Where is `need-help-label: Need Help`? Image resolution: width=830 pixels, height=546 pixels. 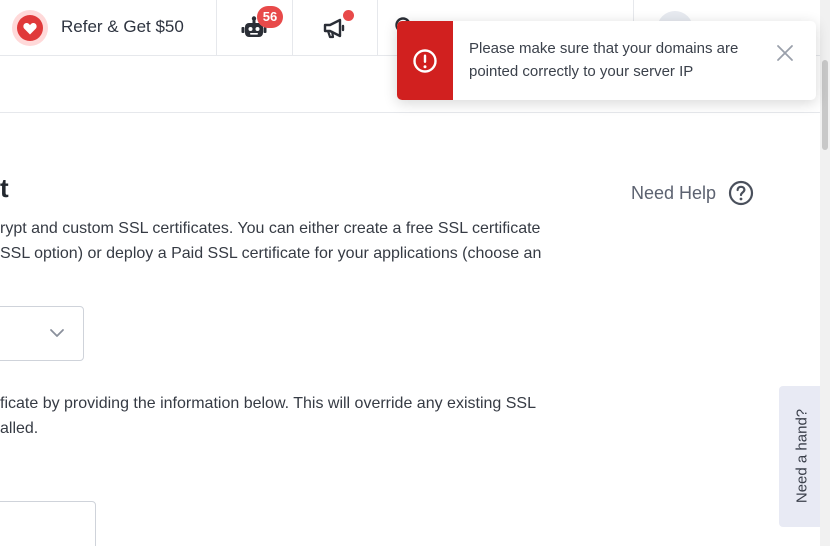
need-help-label: Need Help is located at coordinates (674, 192).